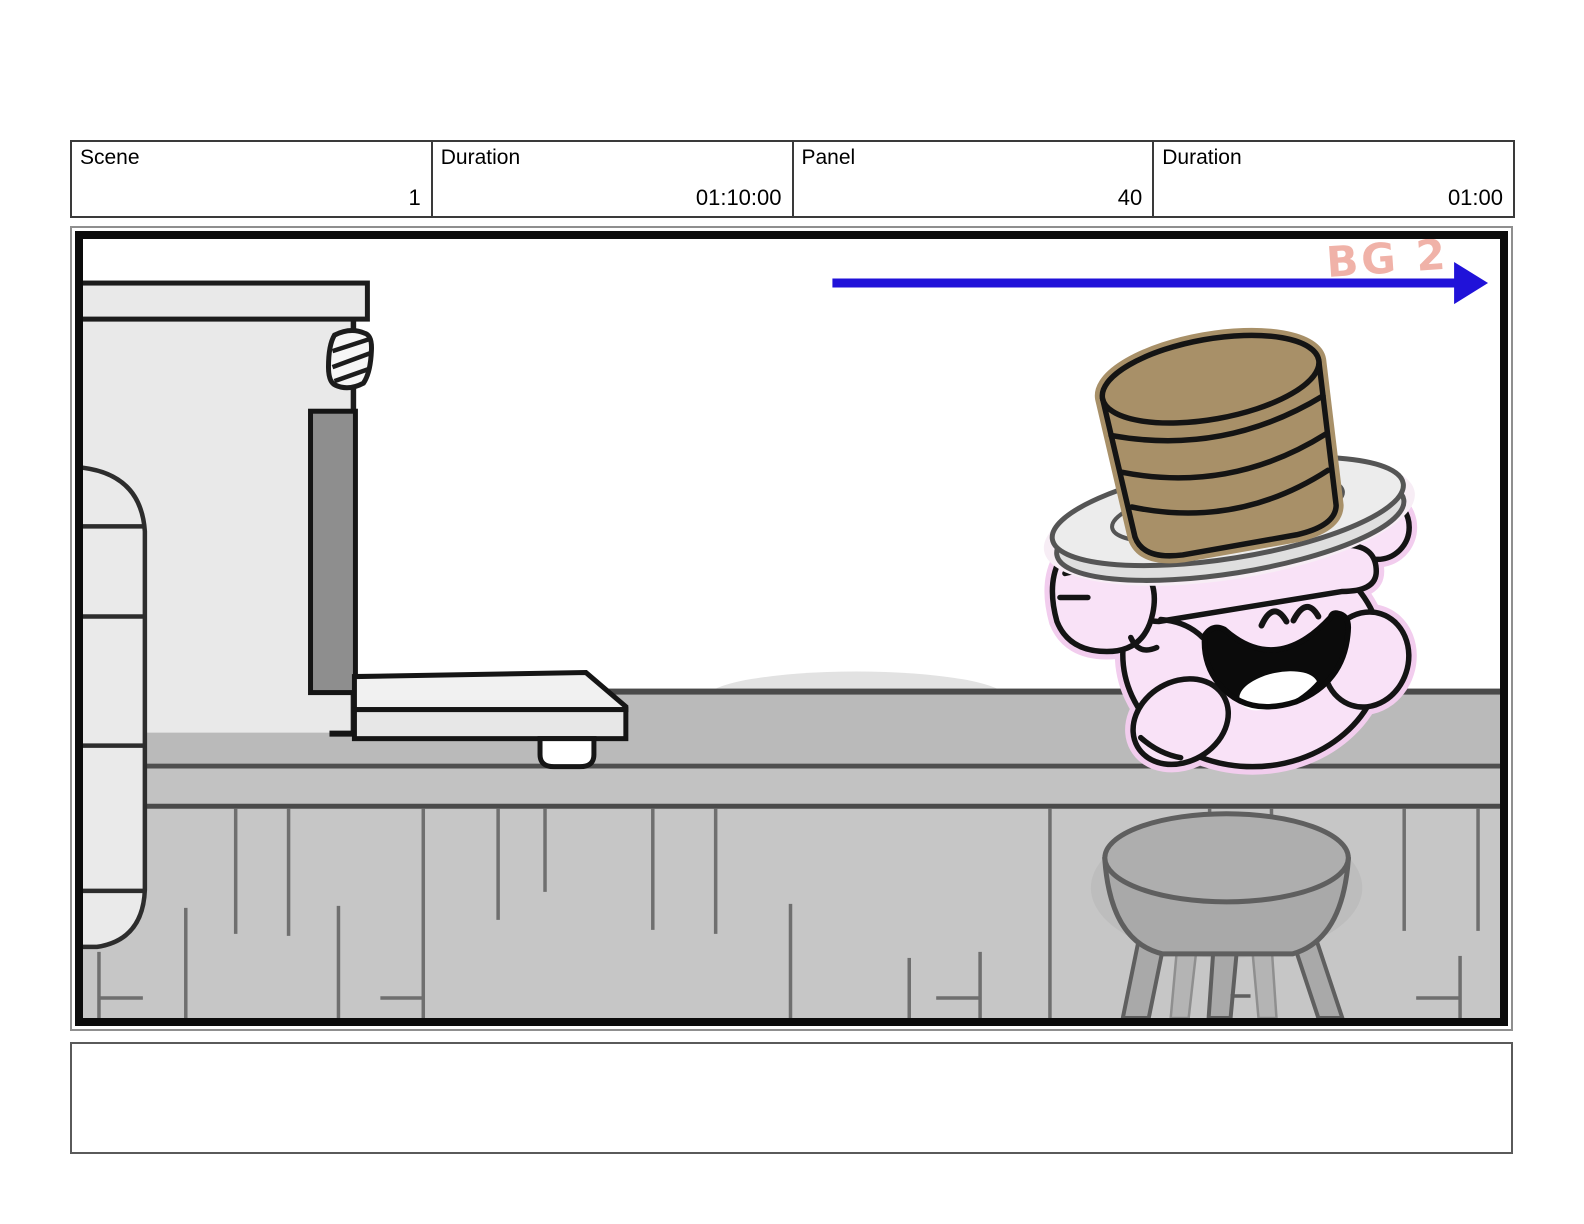  I want to click on panel-duration-cell: Duration 01:00, so click(1332, 179).